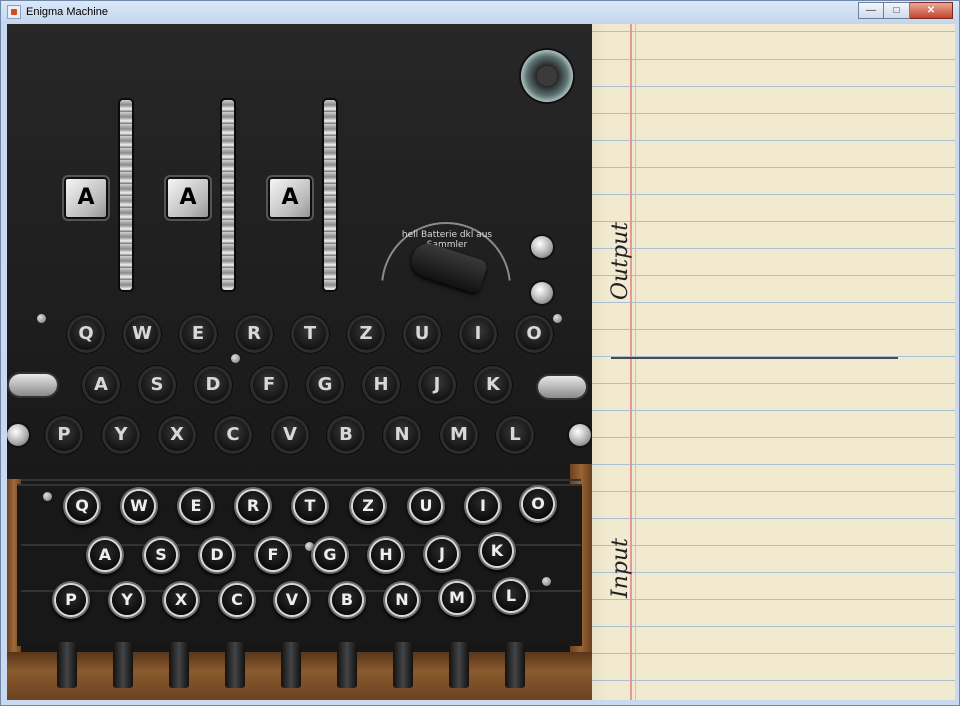 The width and height of the screenshot is (960, 706). I want to click on lamp-r: R, so click(254, 334).